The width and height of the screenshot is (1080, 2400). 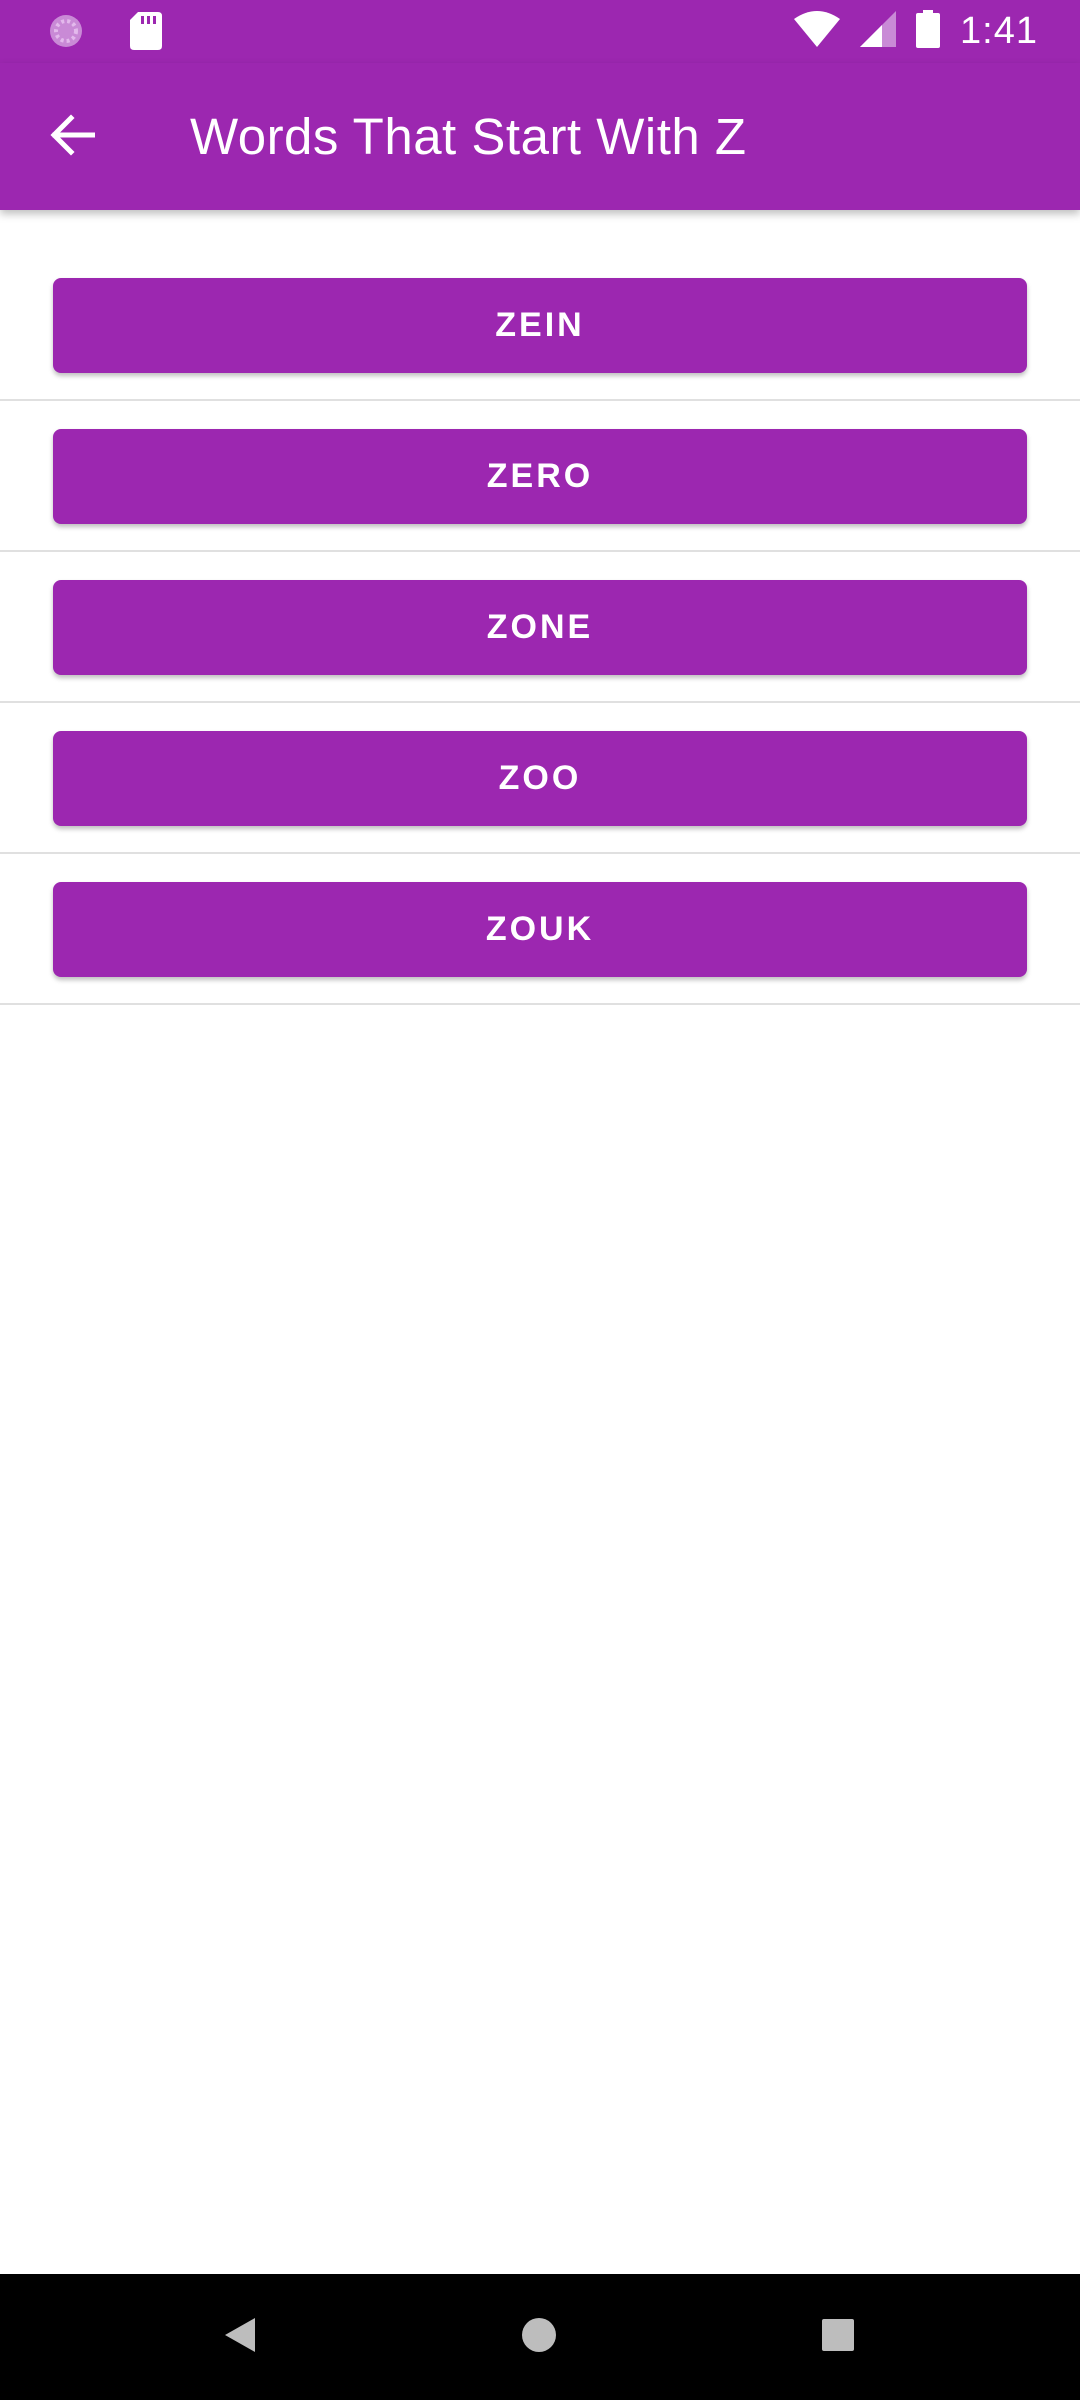 I want to click on list-item: ZERO, so click(x=540, y=476).